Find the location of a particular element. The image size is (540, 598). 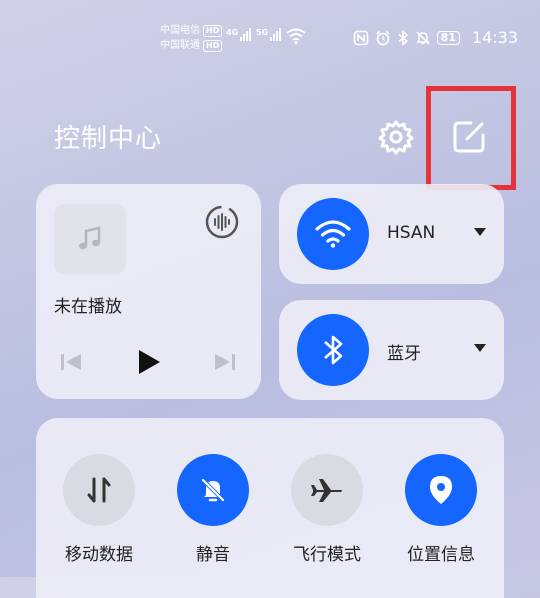

toggle-silent: 静音 is located at coordinates (213, 509).